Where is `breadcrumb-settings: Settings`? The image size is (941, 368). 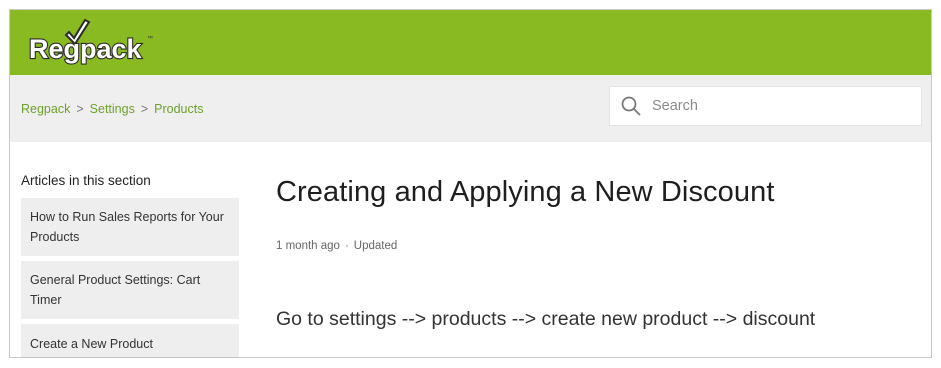
breadcrumb-settings: Settings is located at coordinates (112, 109).